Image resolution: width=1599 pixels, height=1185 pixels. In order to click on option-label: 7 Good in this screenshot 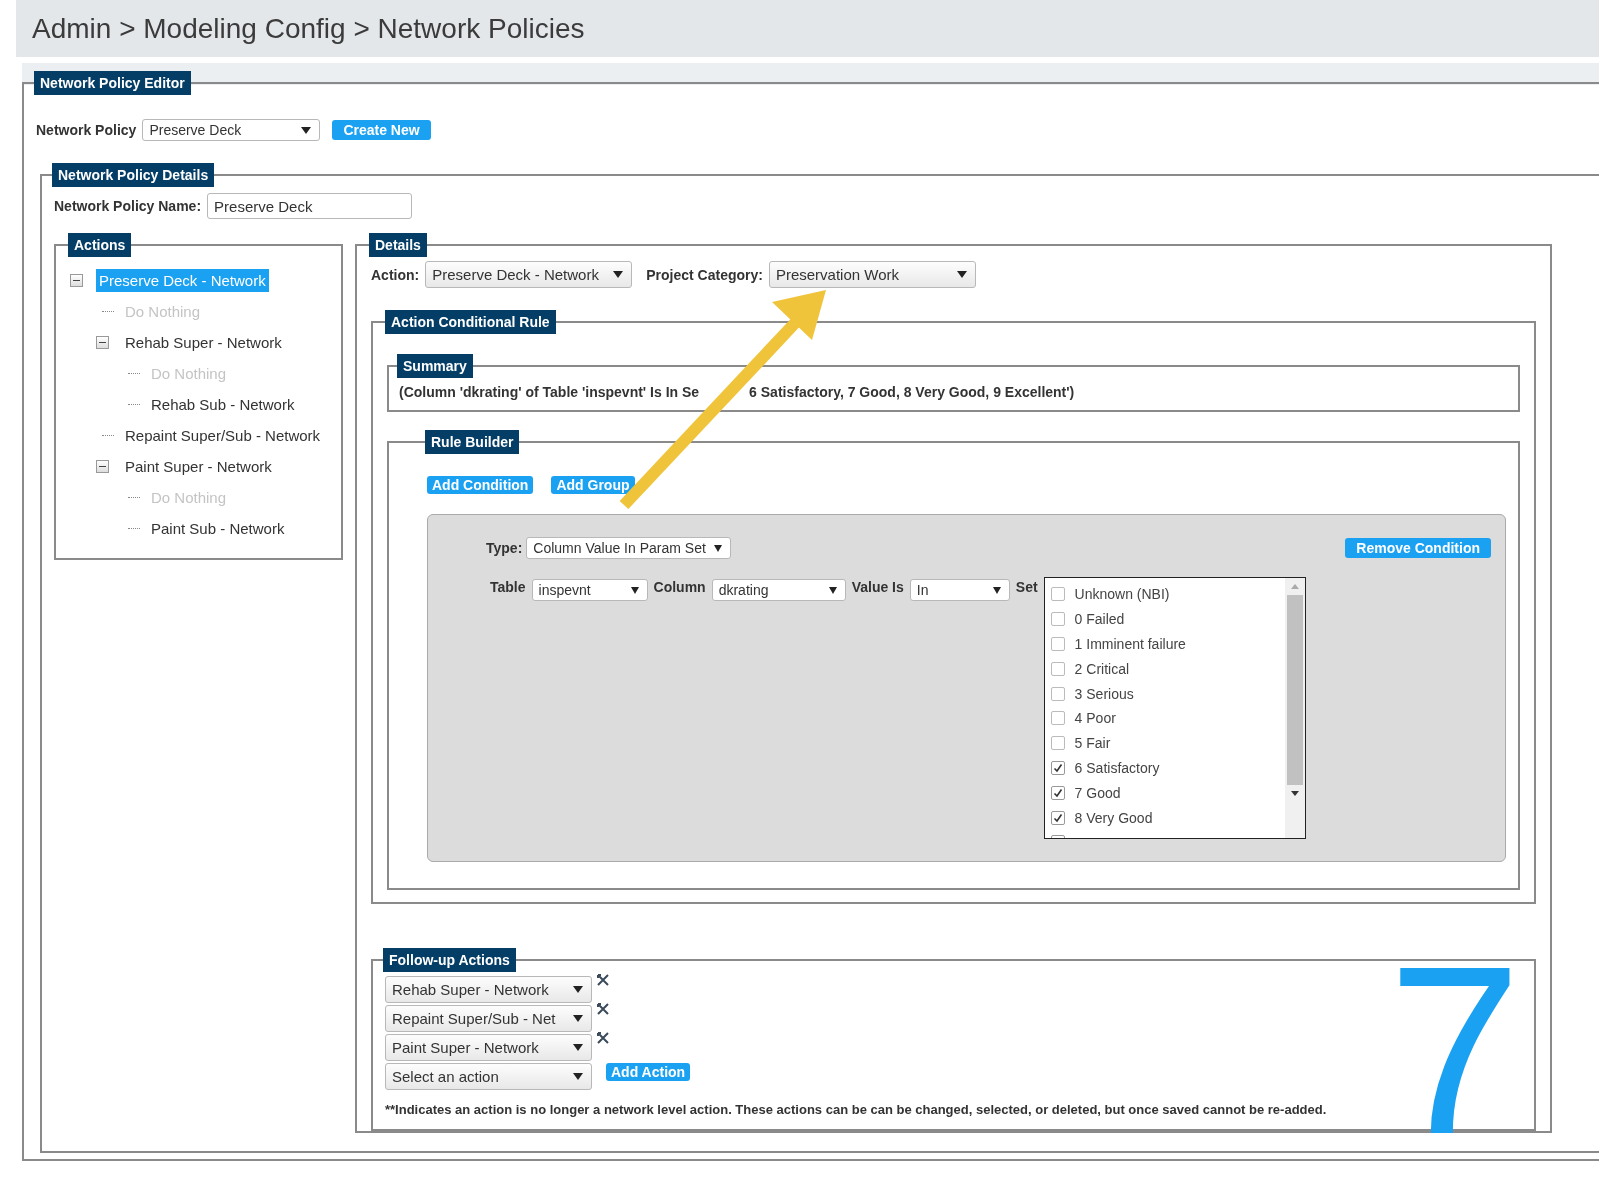, I will do `click(1097, 792)`.